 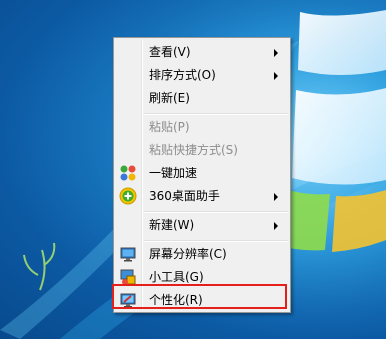 I want to click on menu-item-label: 粘贴(P), so click(x=169, y=127).